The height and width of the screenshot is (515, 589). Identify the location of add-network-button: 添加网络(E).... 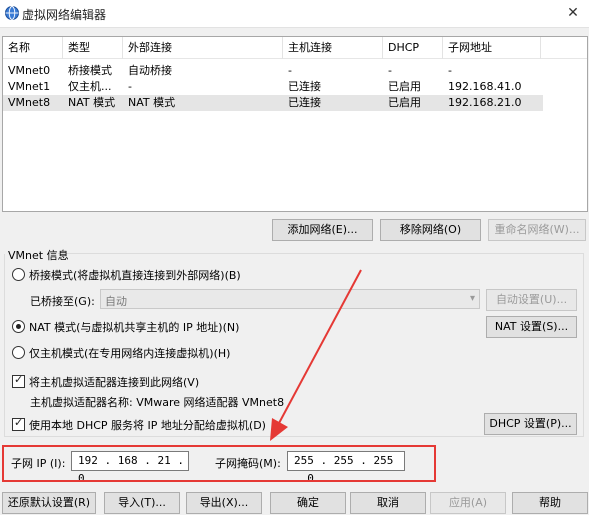
(322, 230).